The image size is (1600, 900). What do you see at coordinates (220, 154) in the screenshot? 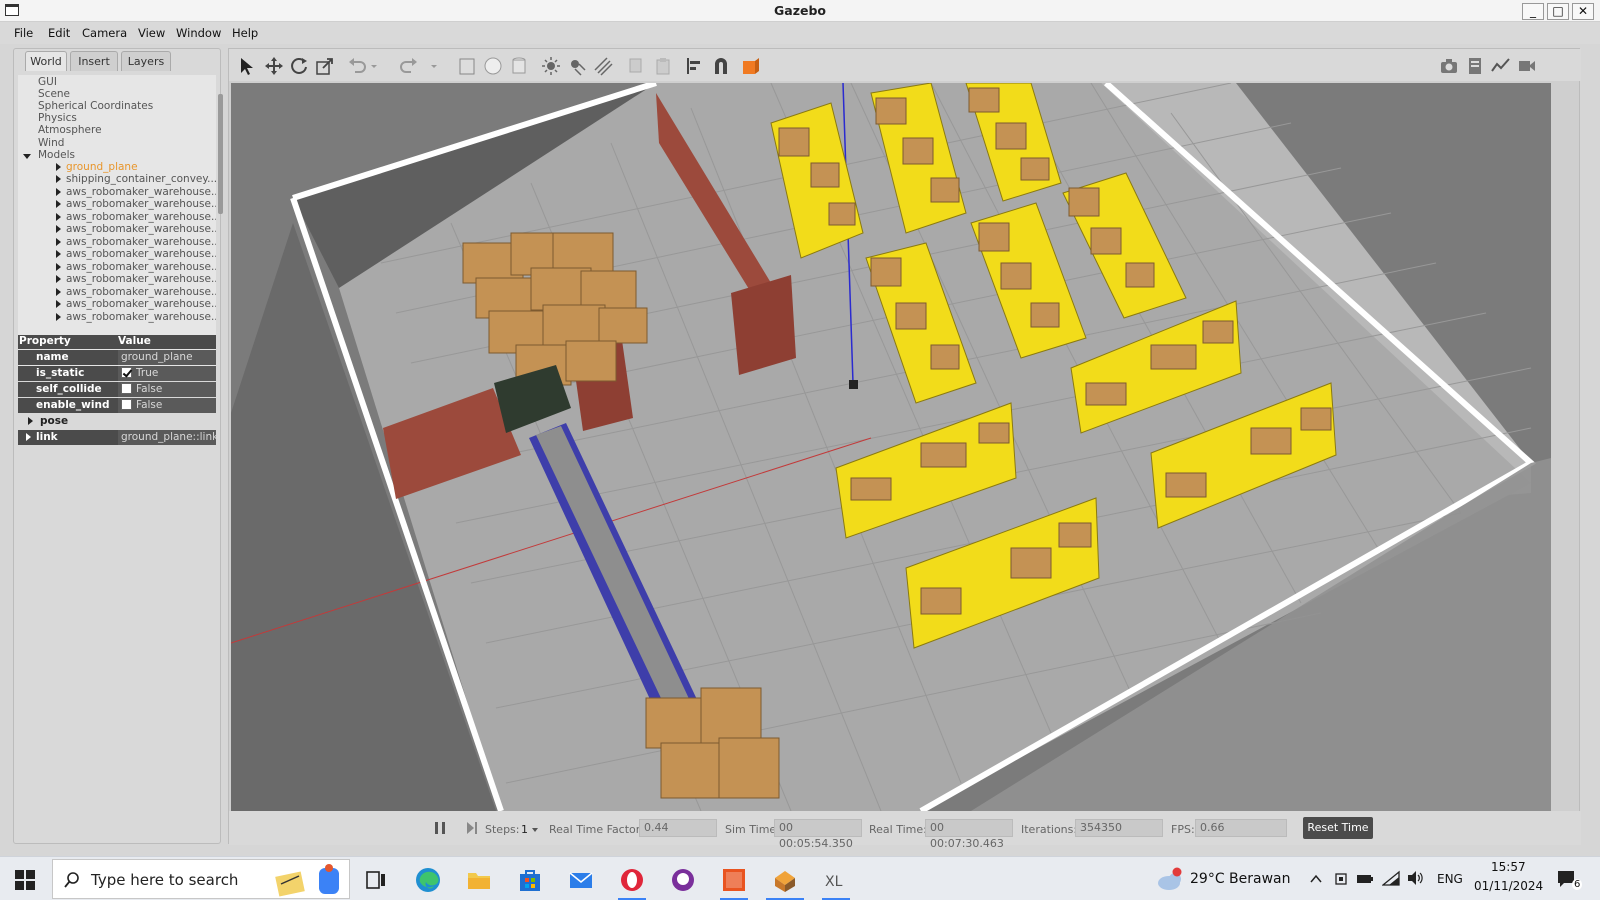
I see `tree-scrollbar` at bounding box center [220, 154].